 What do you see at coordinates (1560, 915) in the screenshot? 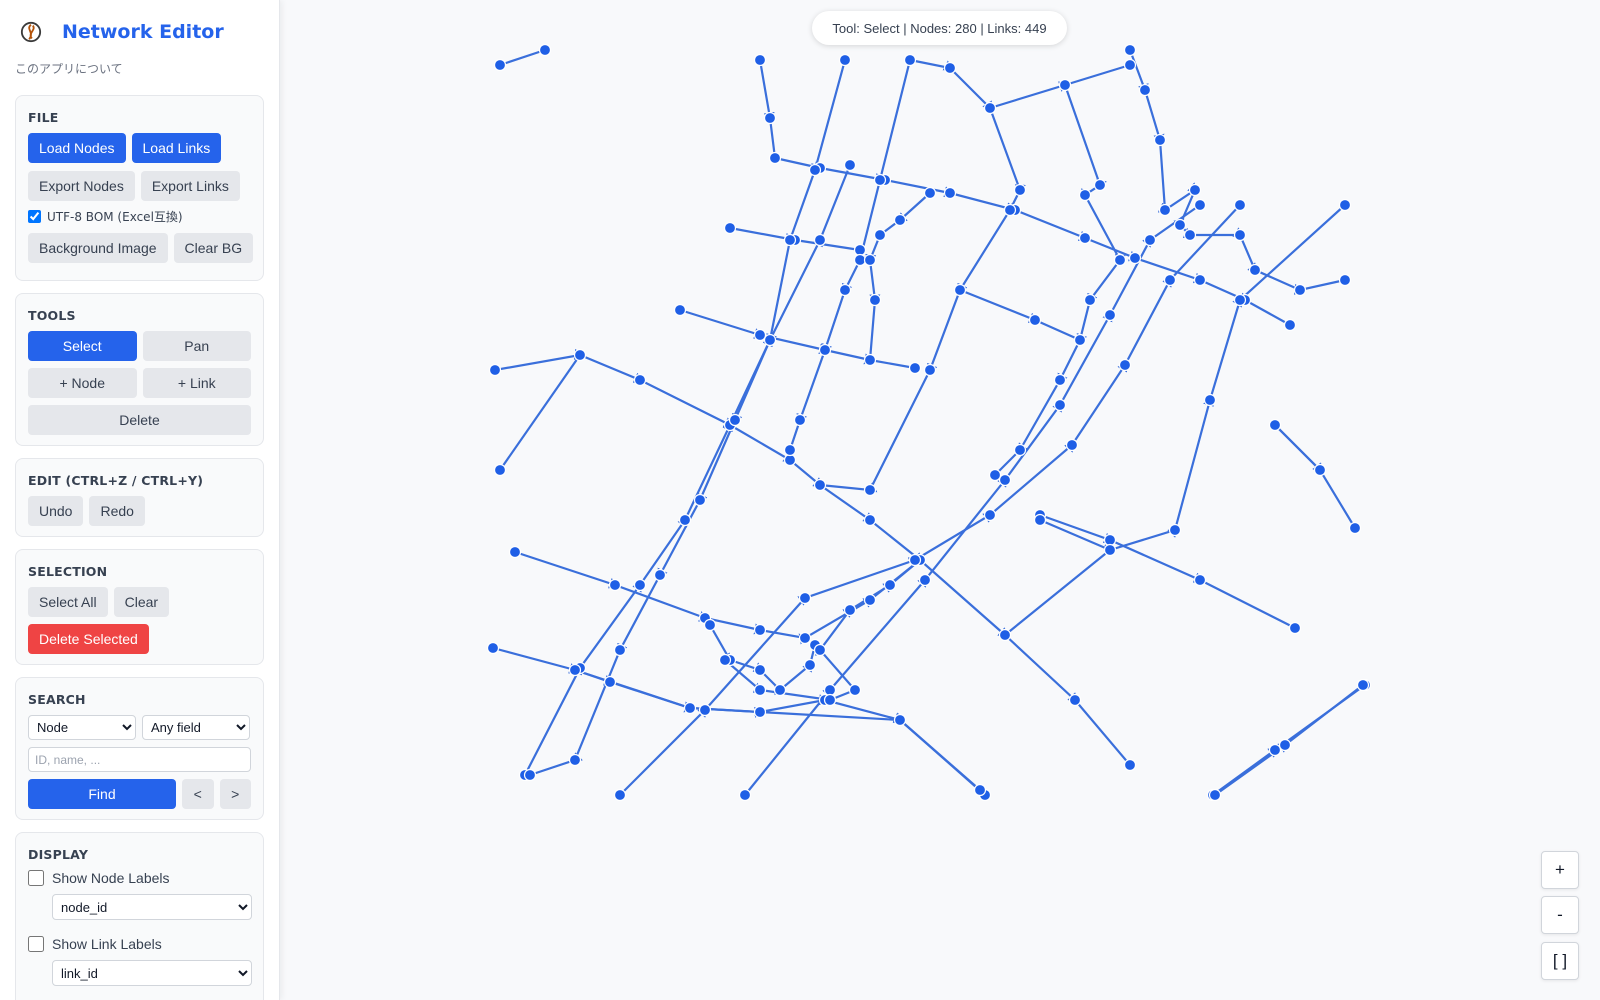
I see `zoom-out-button: -` at bounding box center [1560, 915].